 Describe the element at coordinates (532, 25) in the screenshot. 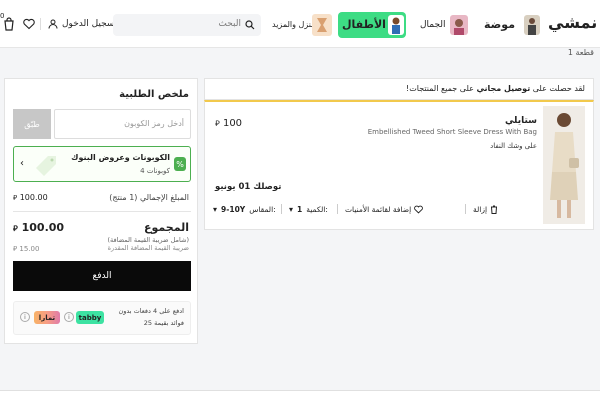

I see `fashion-thumb` at that location.